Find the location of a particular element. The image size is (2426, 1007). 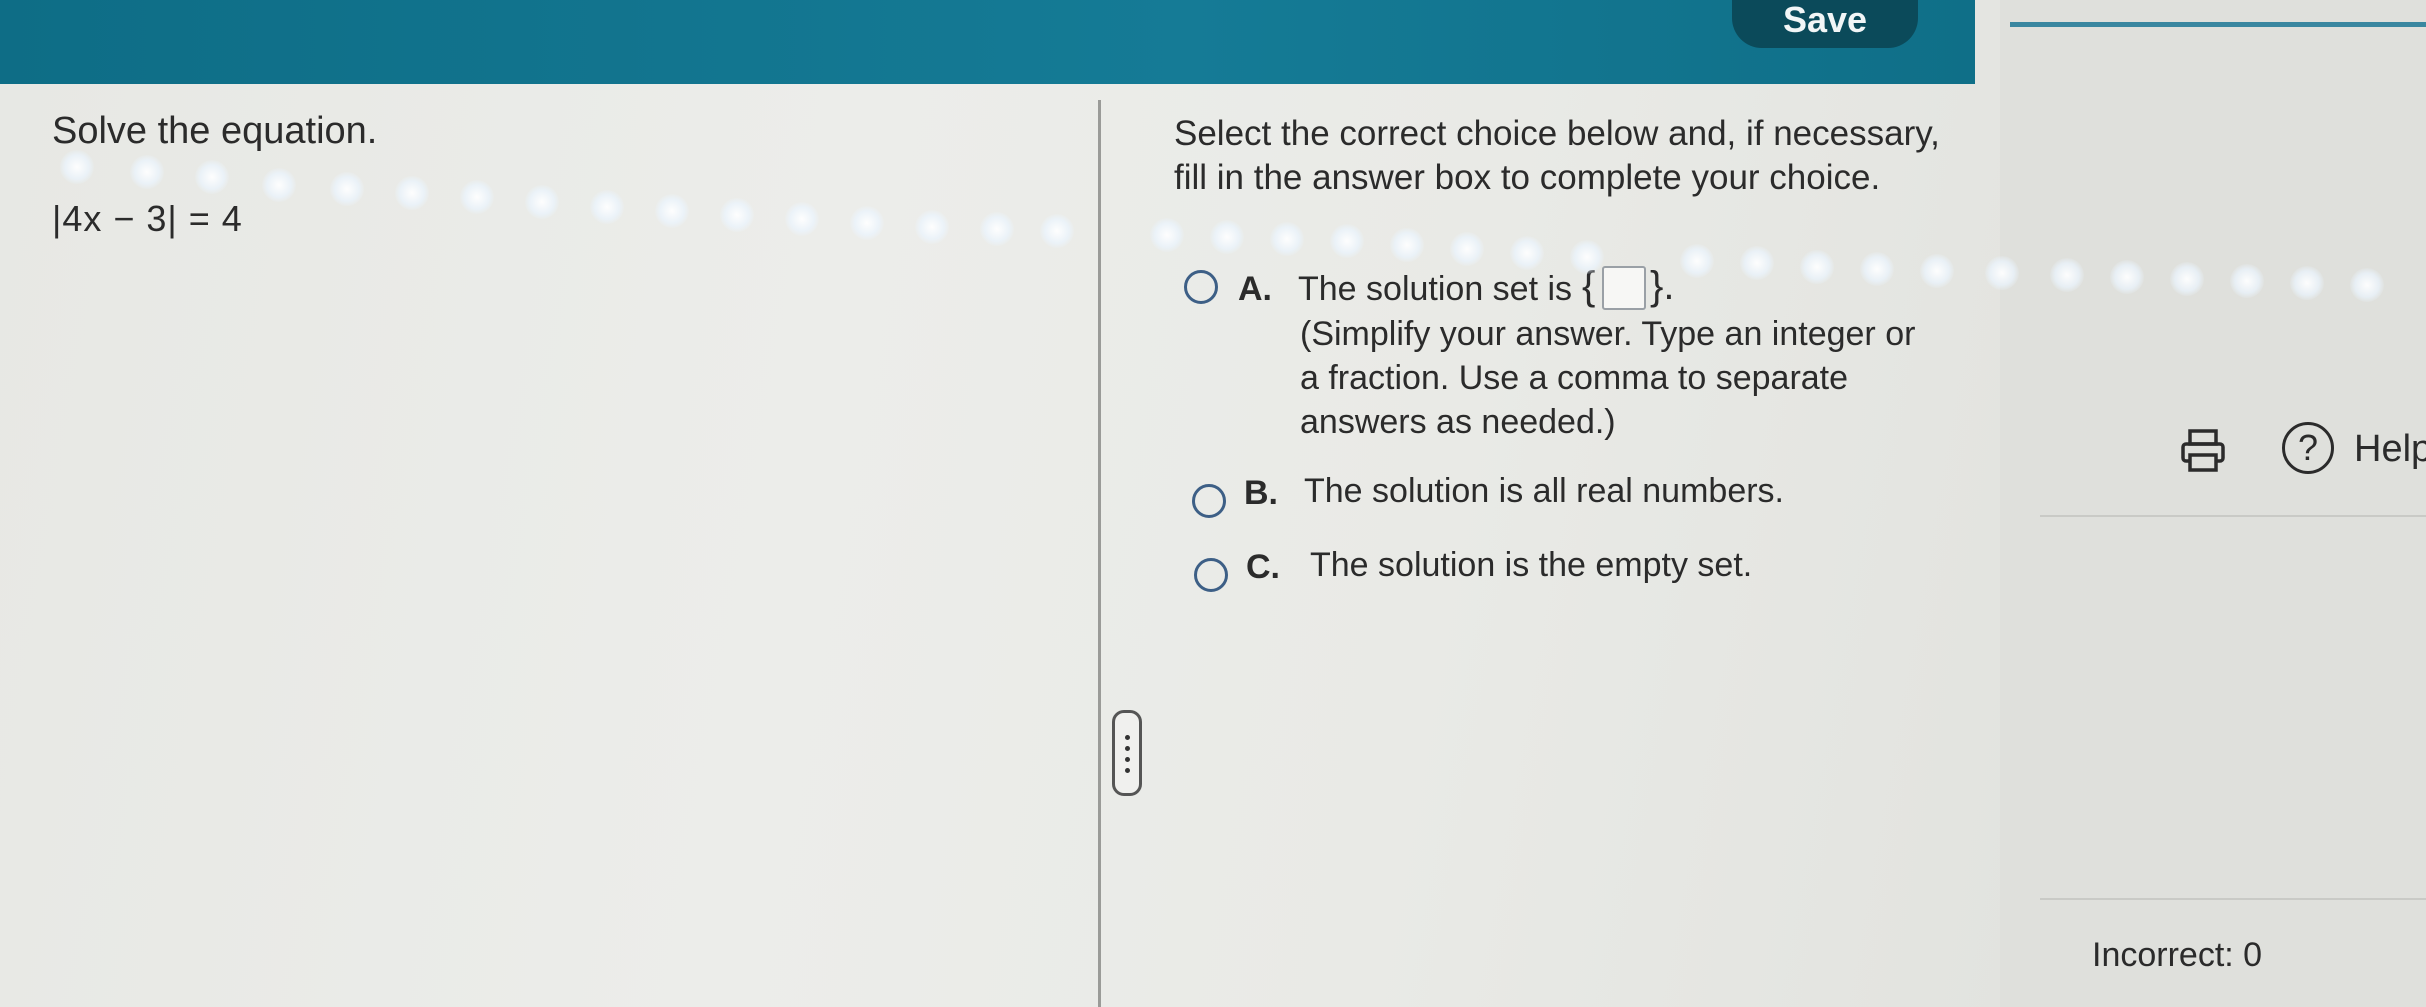

choice-a-text: The solution set is is located at coordinates (1435, 289).